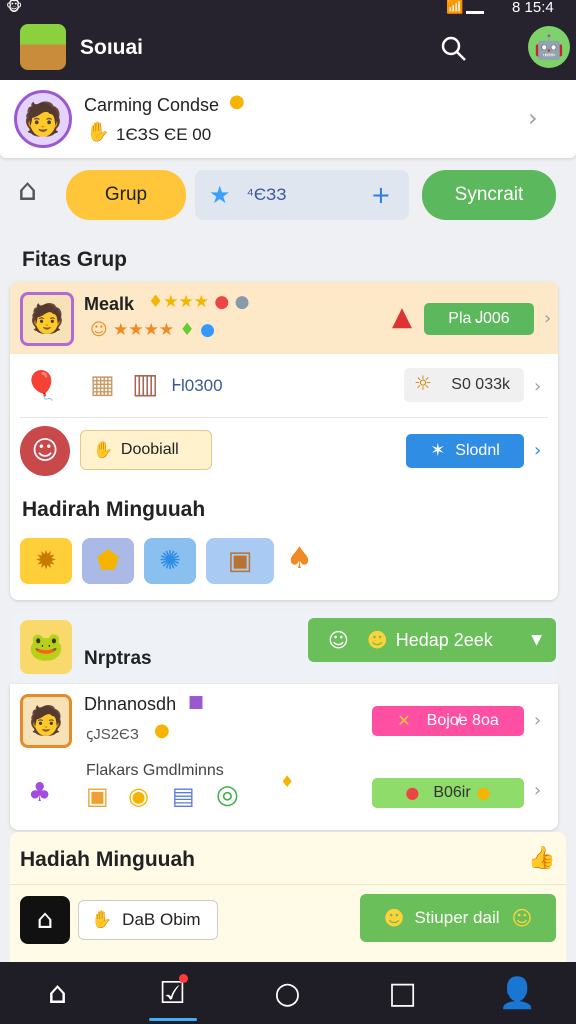  I want to click on wifi-icon: 📶, so click(455, 7).